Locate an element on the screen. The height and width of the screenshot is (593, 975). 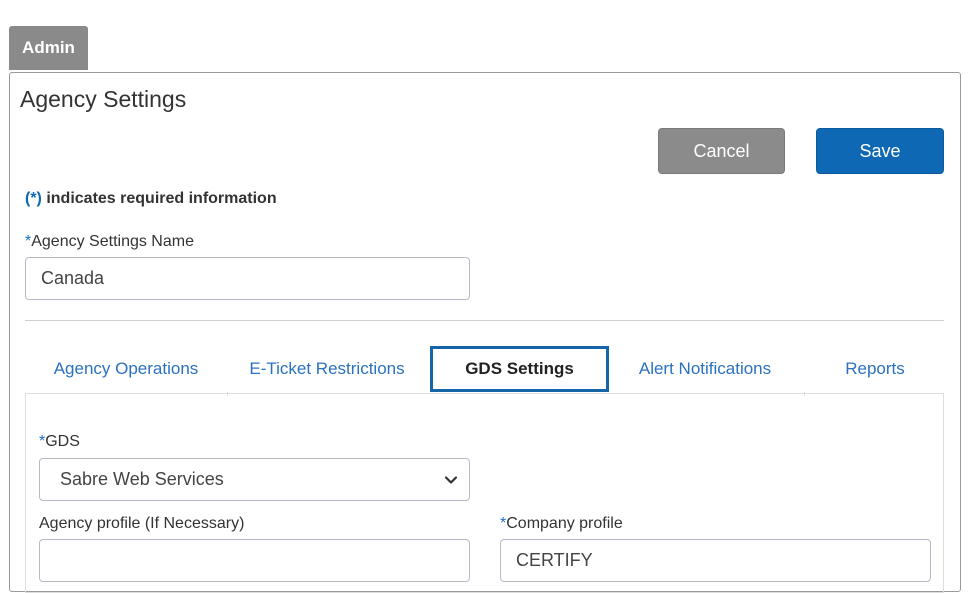
cancel-button: Cancel is located at coordinates (721, 151).